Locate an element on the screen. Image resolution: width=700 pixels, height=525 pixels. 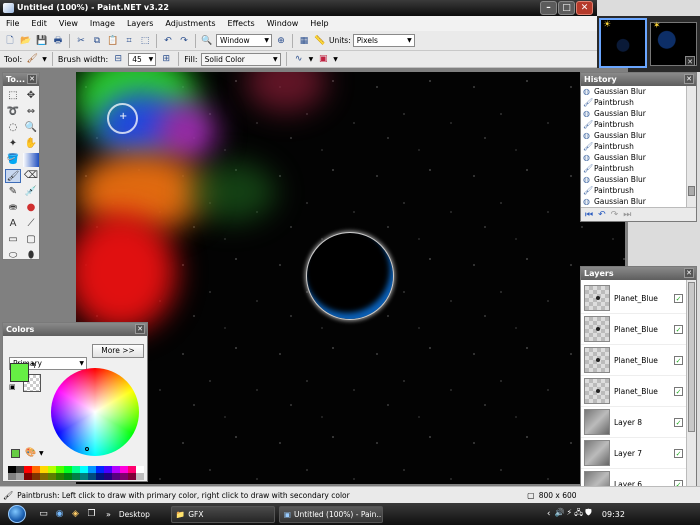
swap-colors-icon: ↰ is located at coordinates (33, 365).